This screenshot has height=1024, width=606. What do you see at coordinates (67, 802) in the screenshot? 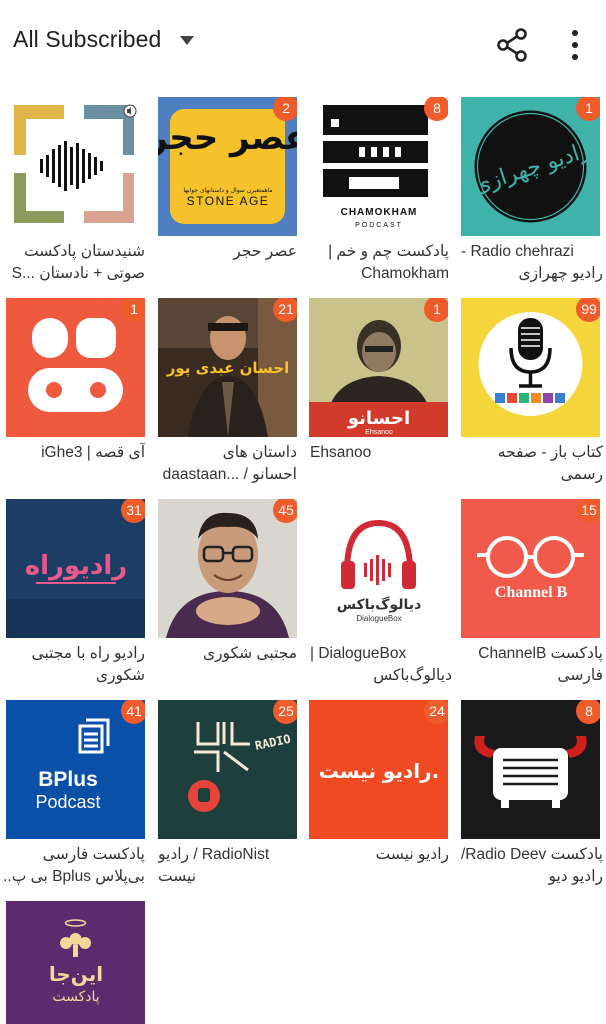
I see `svg-text: Podcast` at bounding box center [67, 802].